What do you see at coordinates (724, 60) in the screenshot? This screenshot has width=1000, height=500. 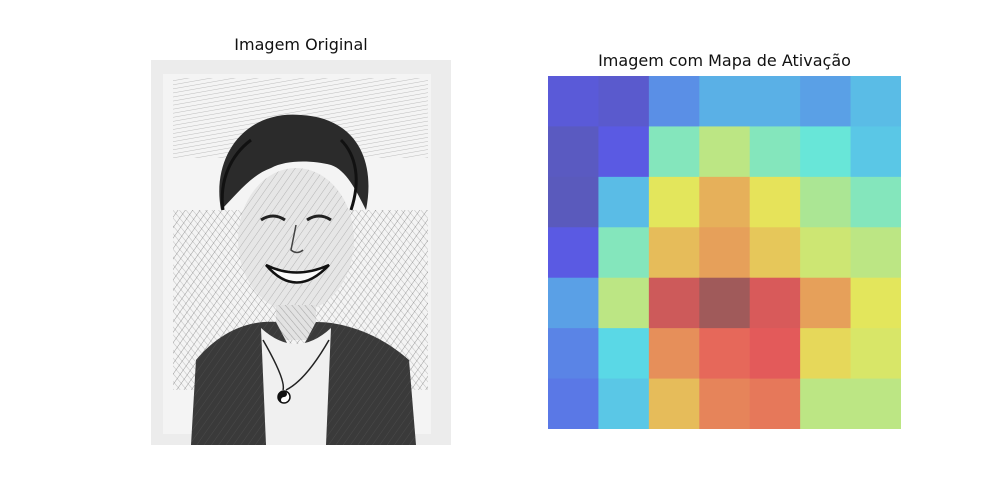 I see `activation-map-title: Imagem com Mapa de Ativação` at bounding box center [724, 60].